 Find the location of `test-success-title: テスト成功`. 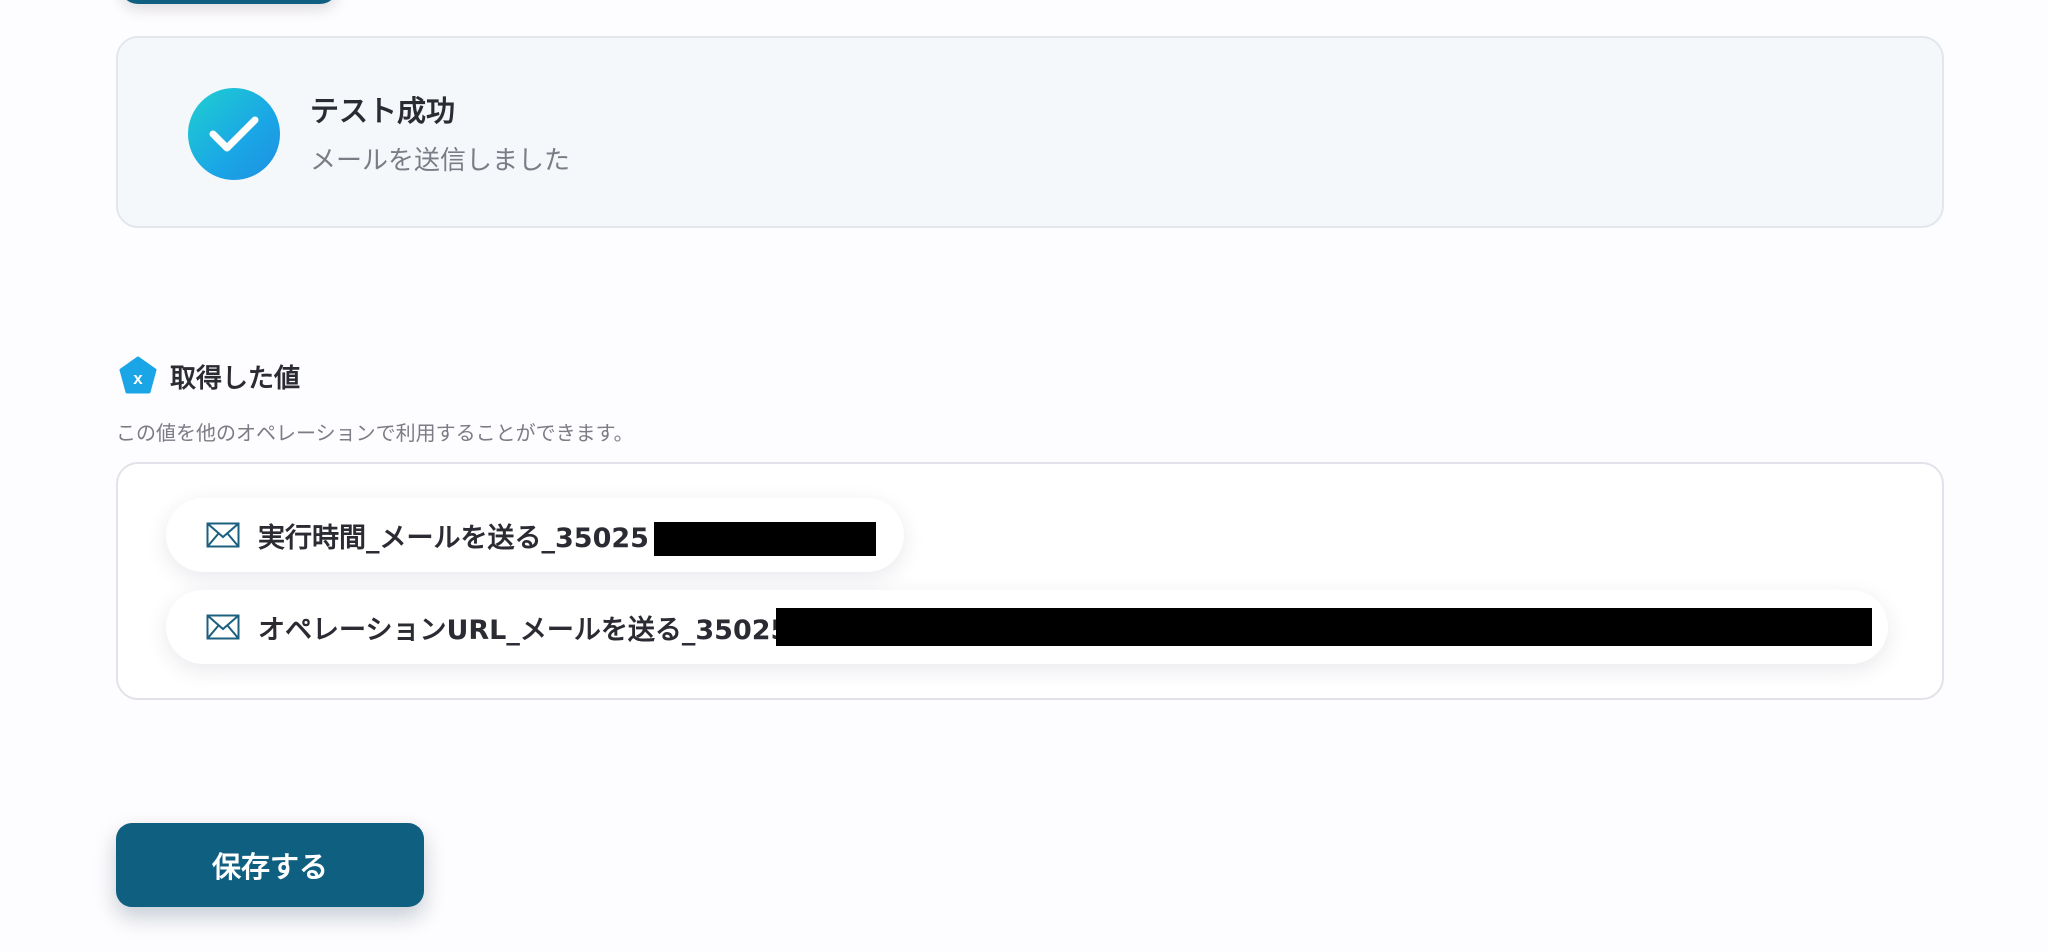

test-success-title: テスト成功 is located at coordinates (383, 111).